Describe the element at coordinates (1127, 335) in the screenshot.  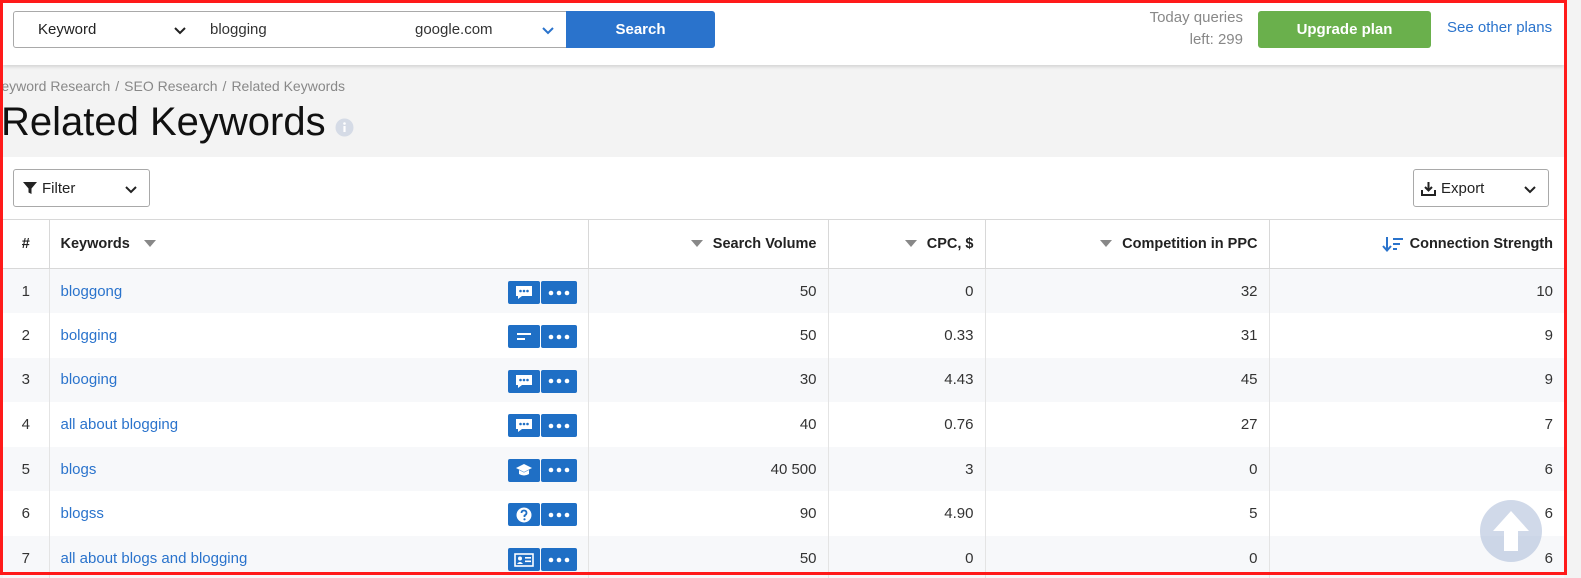
I see `competition-cell: 31` at that location.